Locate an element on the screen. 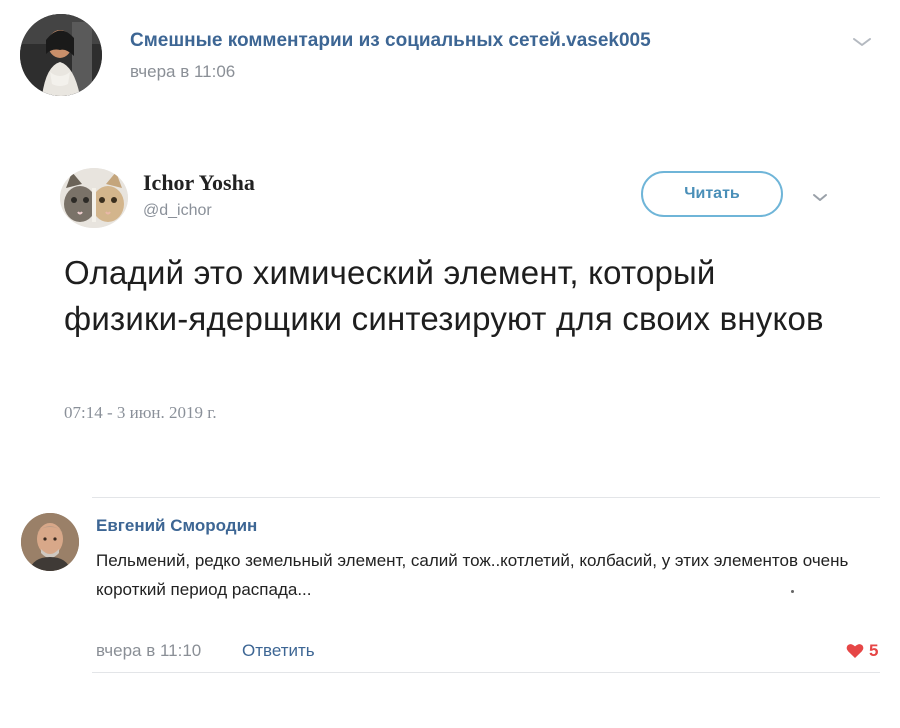 The height and width of the screenshot is (728, 900). comment-divider-top is located at coordinates (486, 497).